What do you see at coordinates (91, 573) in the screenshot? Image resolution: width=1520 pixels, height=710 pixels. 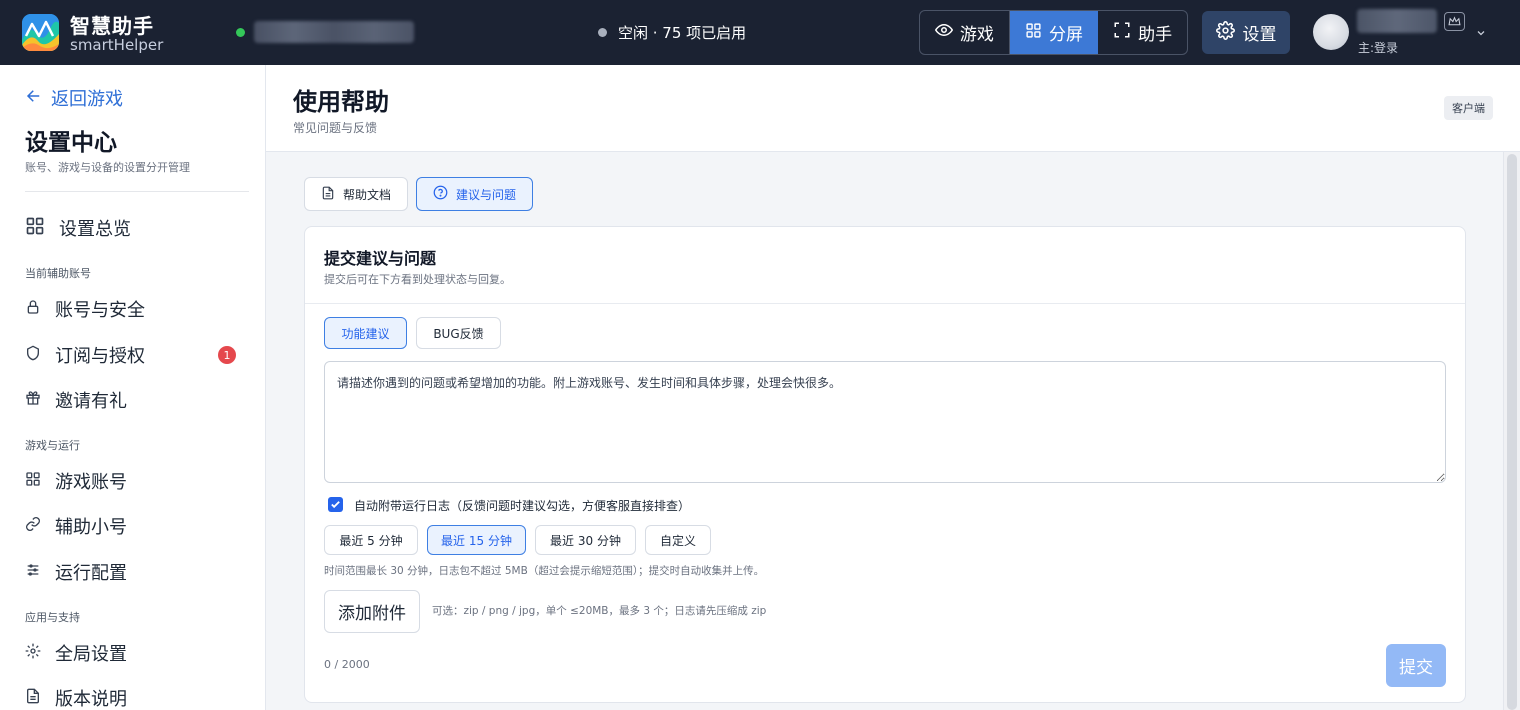 I see `sidebar-item-label: 运行配置` at bounding box center [91, 573].